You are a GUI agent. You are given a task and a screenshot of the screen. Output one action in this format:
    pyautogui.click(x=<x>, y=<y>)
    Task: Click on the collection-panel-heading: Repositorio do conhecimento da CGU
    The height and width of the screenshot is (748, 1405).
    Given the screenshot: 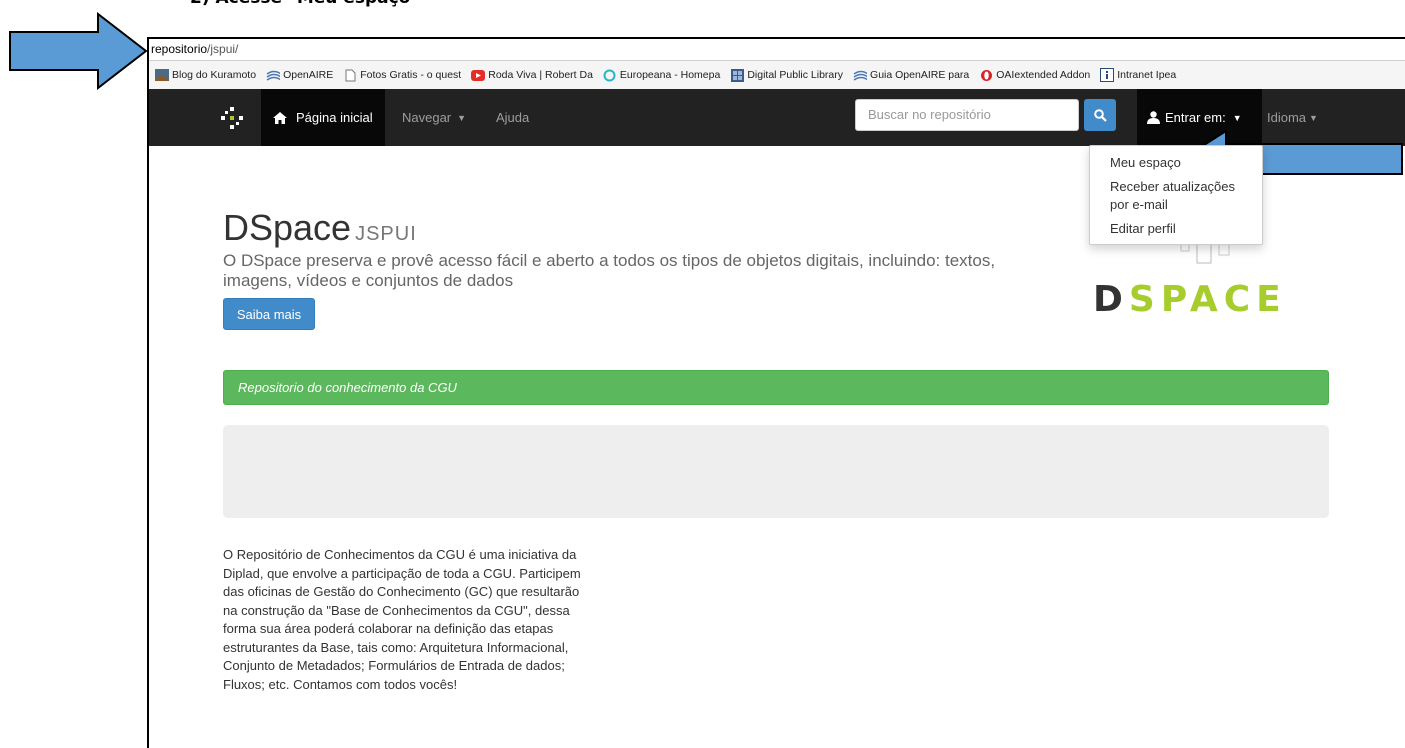 What is the action you would take?
    pyautogui.click(x=776, y=387)
    